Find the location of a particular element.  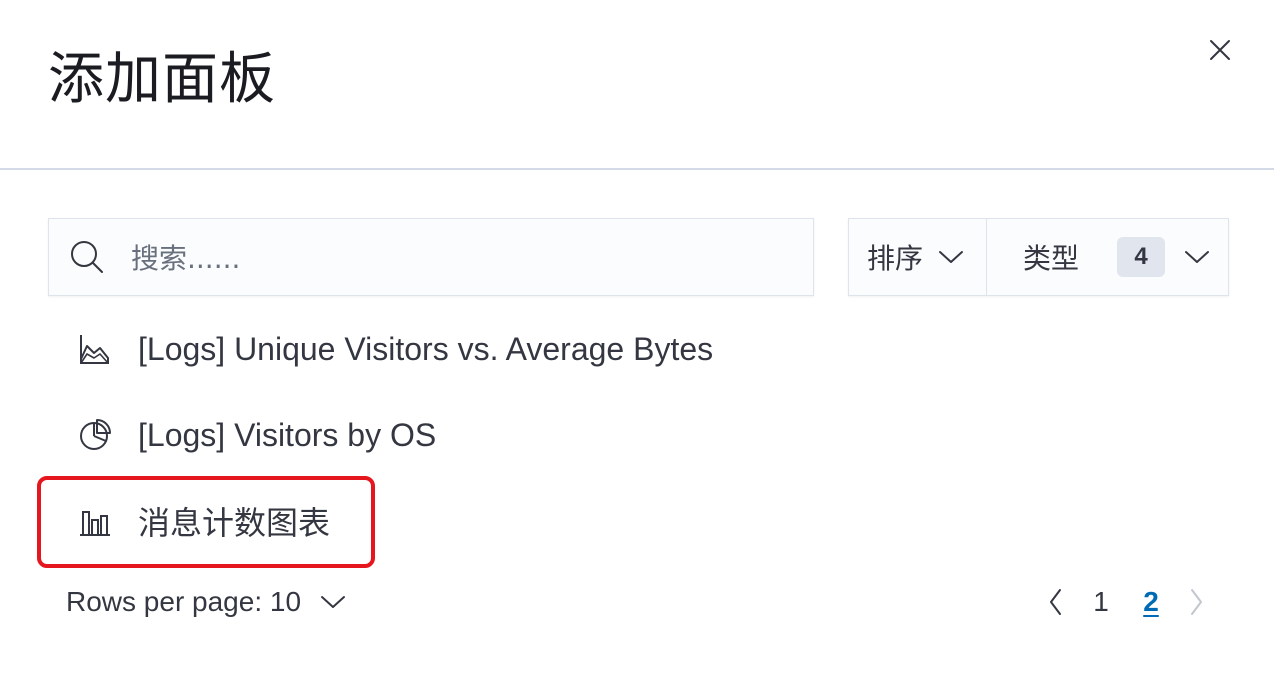

pie-chart-icon is located at coordinates (95, 434).